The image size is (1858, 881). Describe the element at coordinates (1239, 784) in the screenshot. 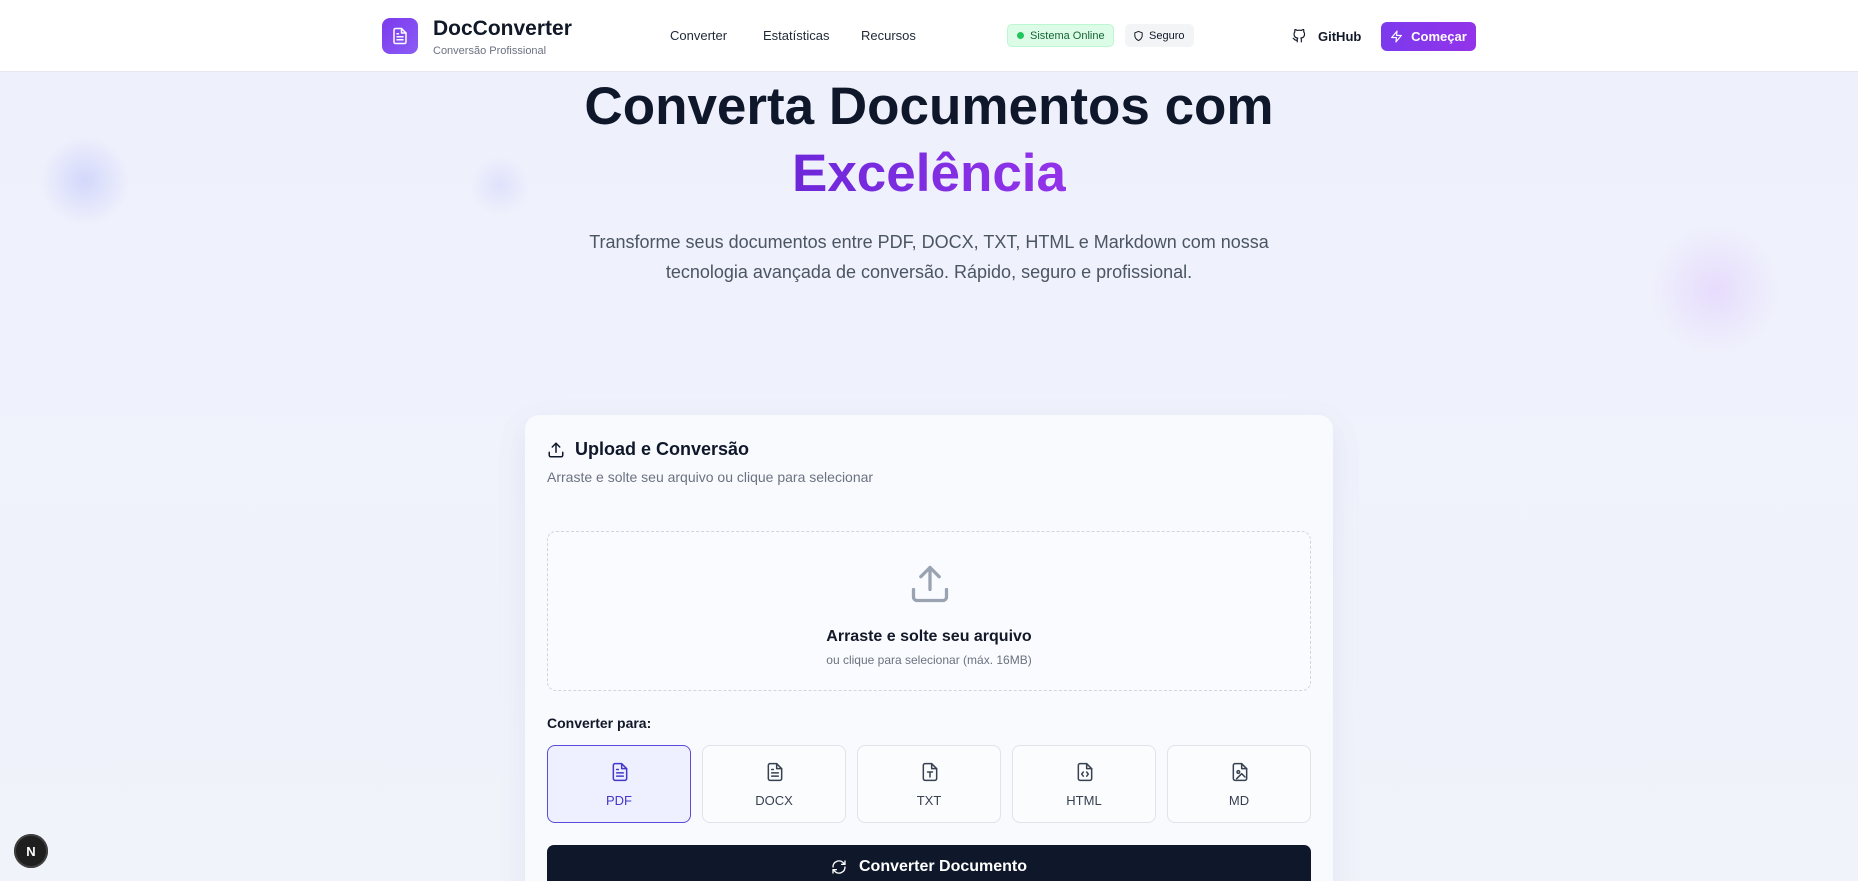

I see `format-option-md: MD` at that location.